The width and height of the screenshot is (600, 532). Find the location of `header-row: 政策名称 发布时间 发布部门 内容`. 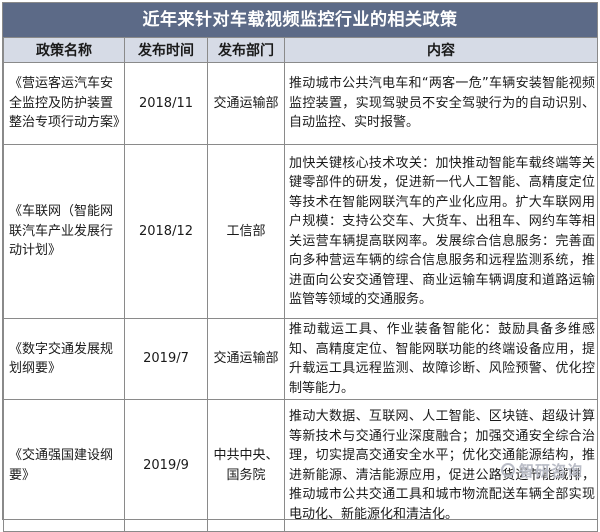

header-row: 政策名称 发布时间 发布部门 内容 is located at coordinates (300, 50).